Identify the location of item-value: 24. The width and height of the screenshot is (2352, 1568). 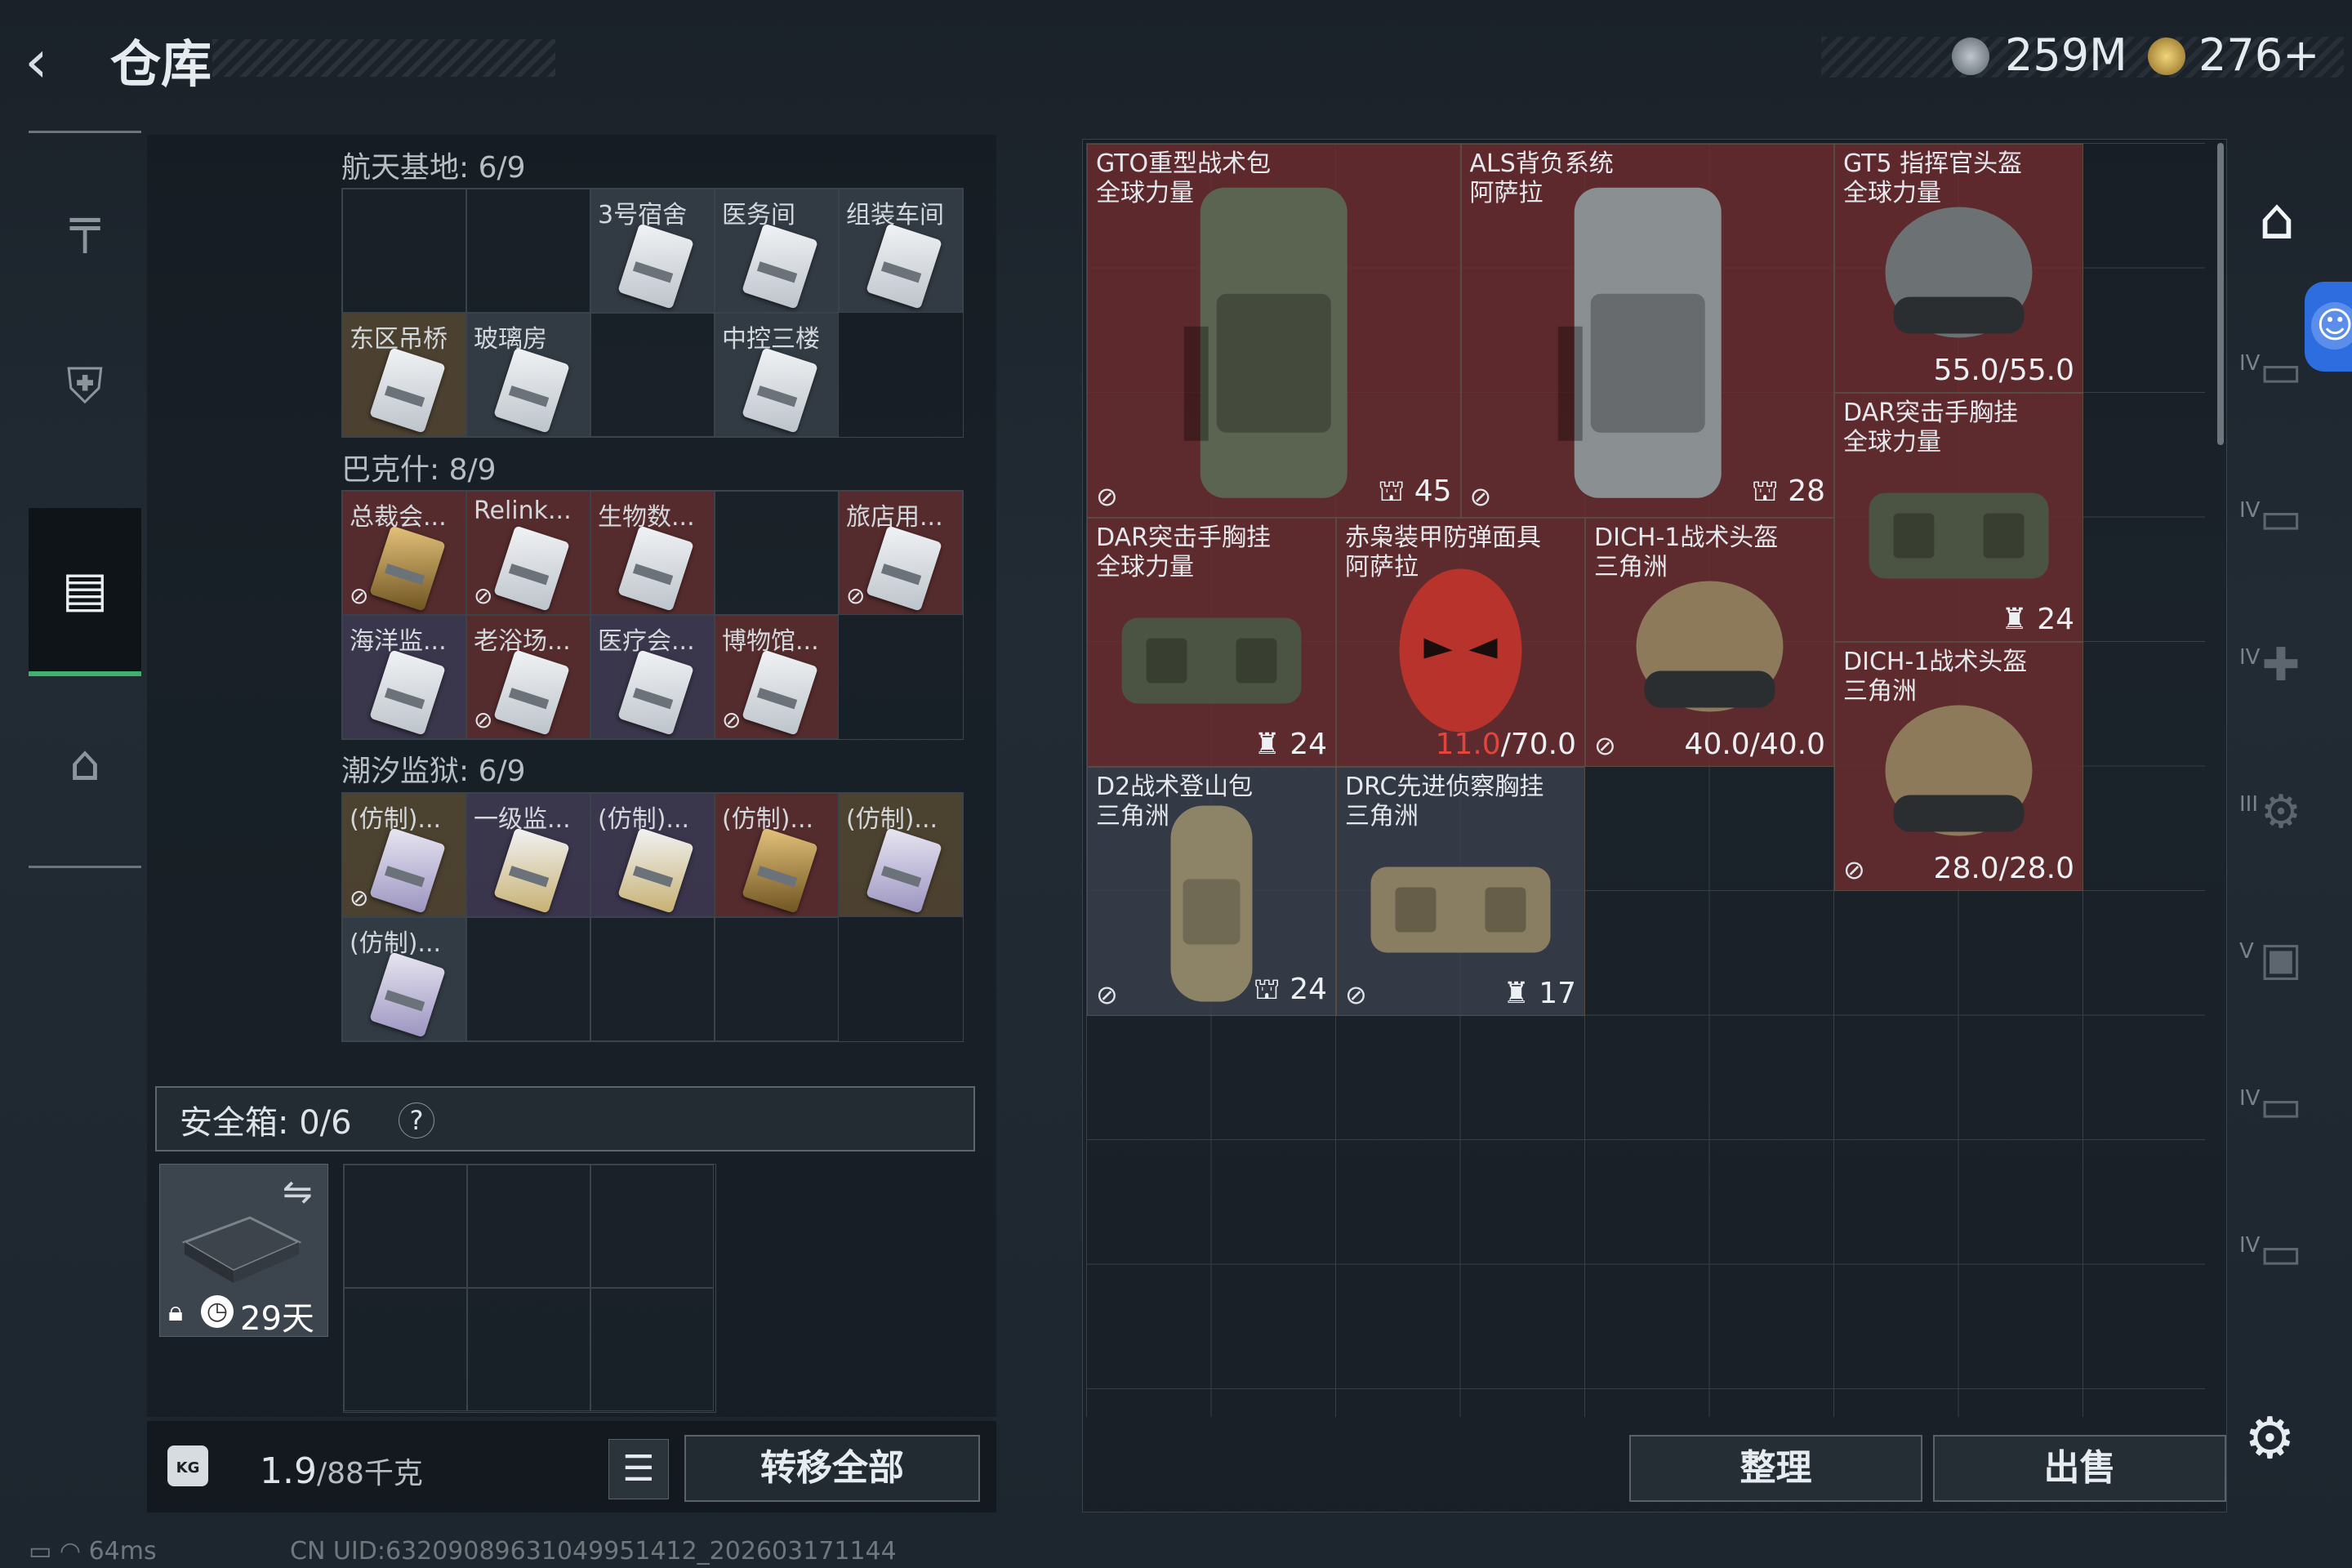
(2055, 619).